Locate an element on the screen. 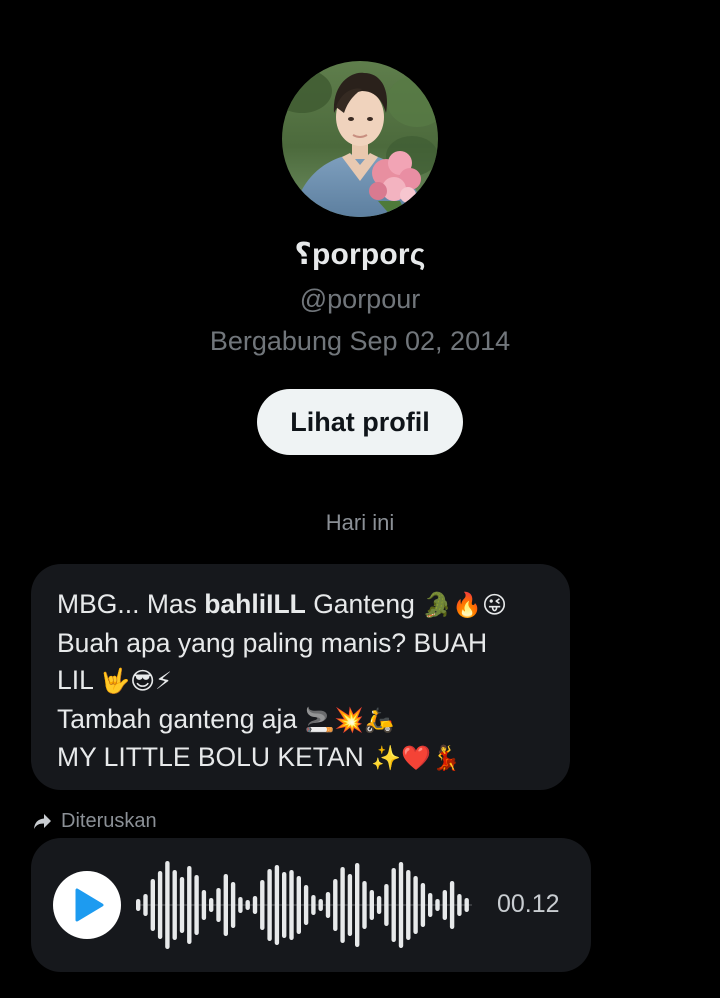 The height and width of the screenshot is (998, 720). view-profile-button: Lihat profil is located at coordinates (360, 422).